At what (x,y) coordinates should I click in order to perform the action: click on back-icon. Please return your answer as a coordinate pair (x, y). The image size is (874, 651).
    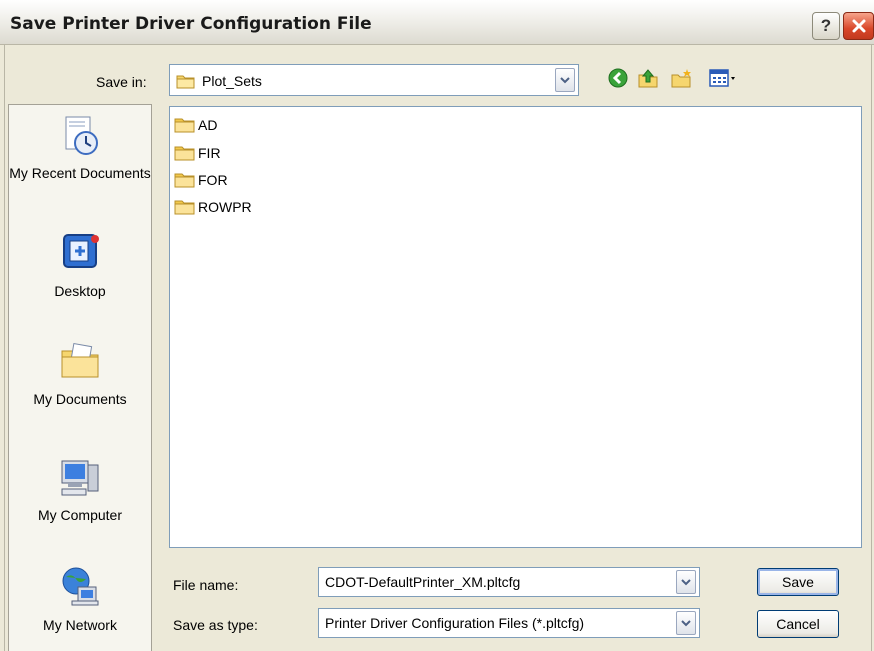
    Looking at the image, I should click on (618, 78).